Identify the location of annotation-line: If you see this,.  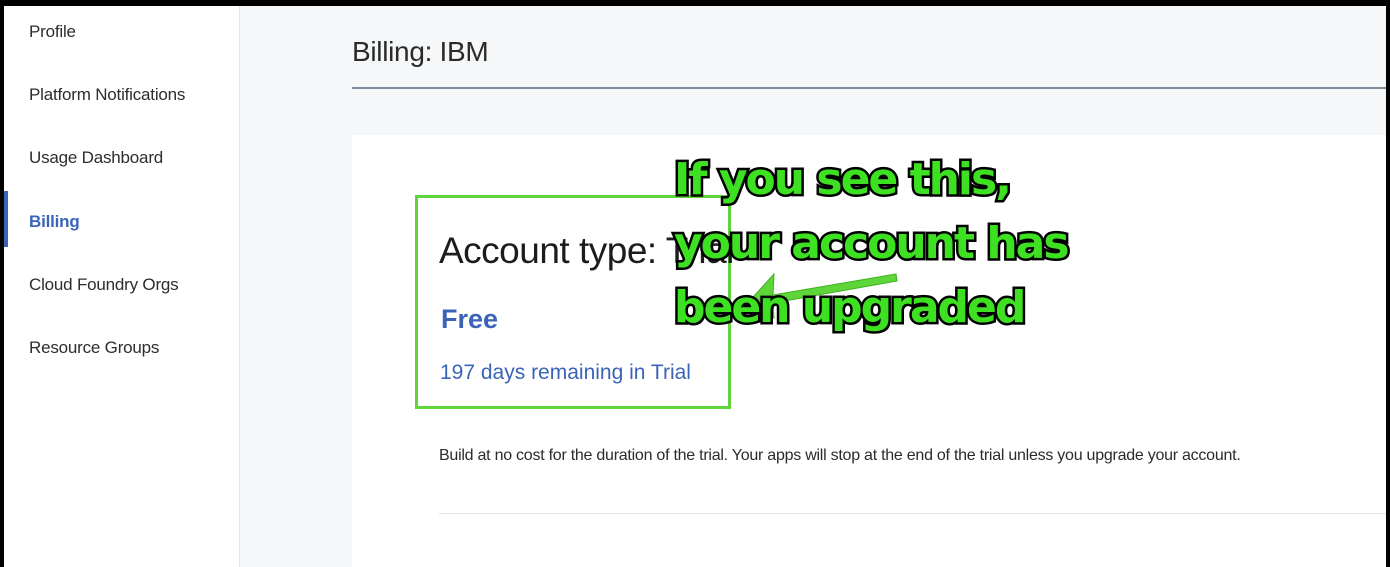
(843, 180).